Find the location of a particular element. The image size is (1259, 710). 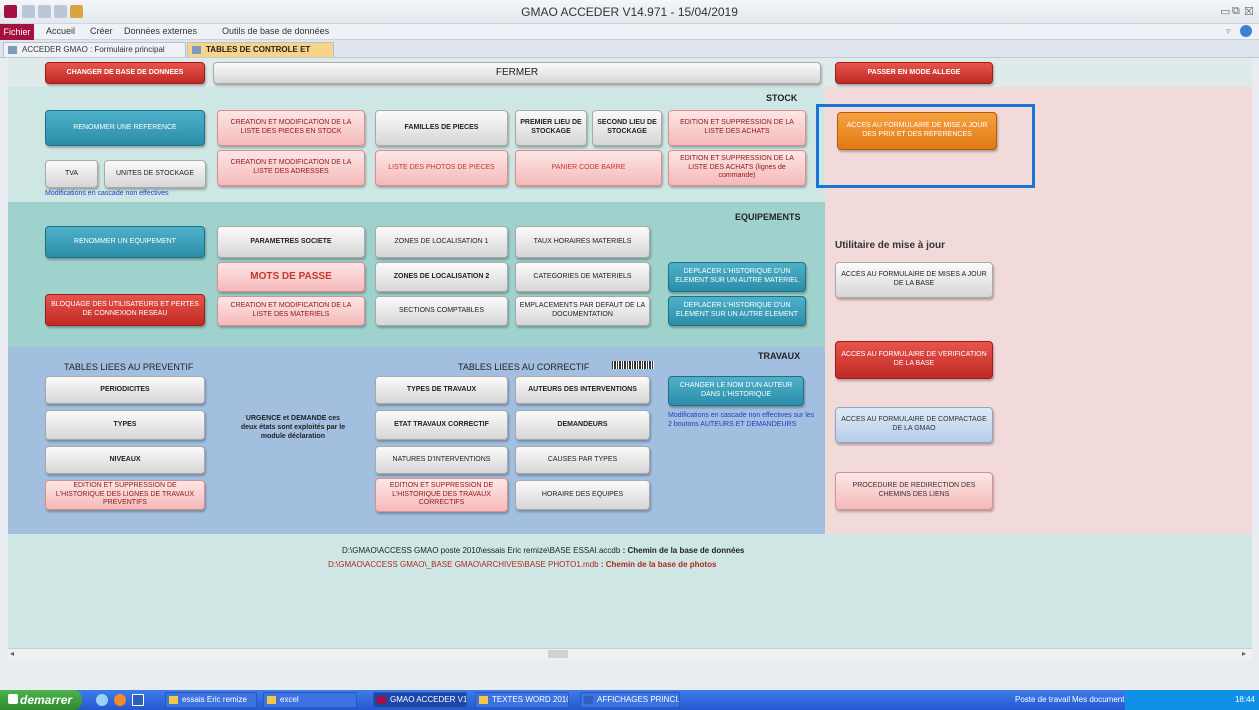

utility-title: Utilitaire de mise à jour is located at coordinates (890, 245).